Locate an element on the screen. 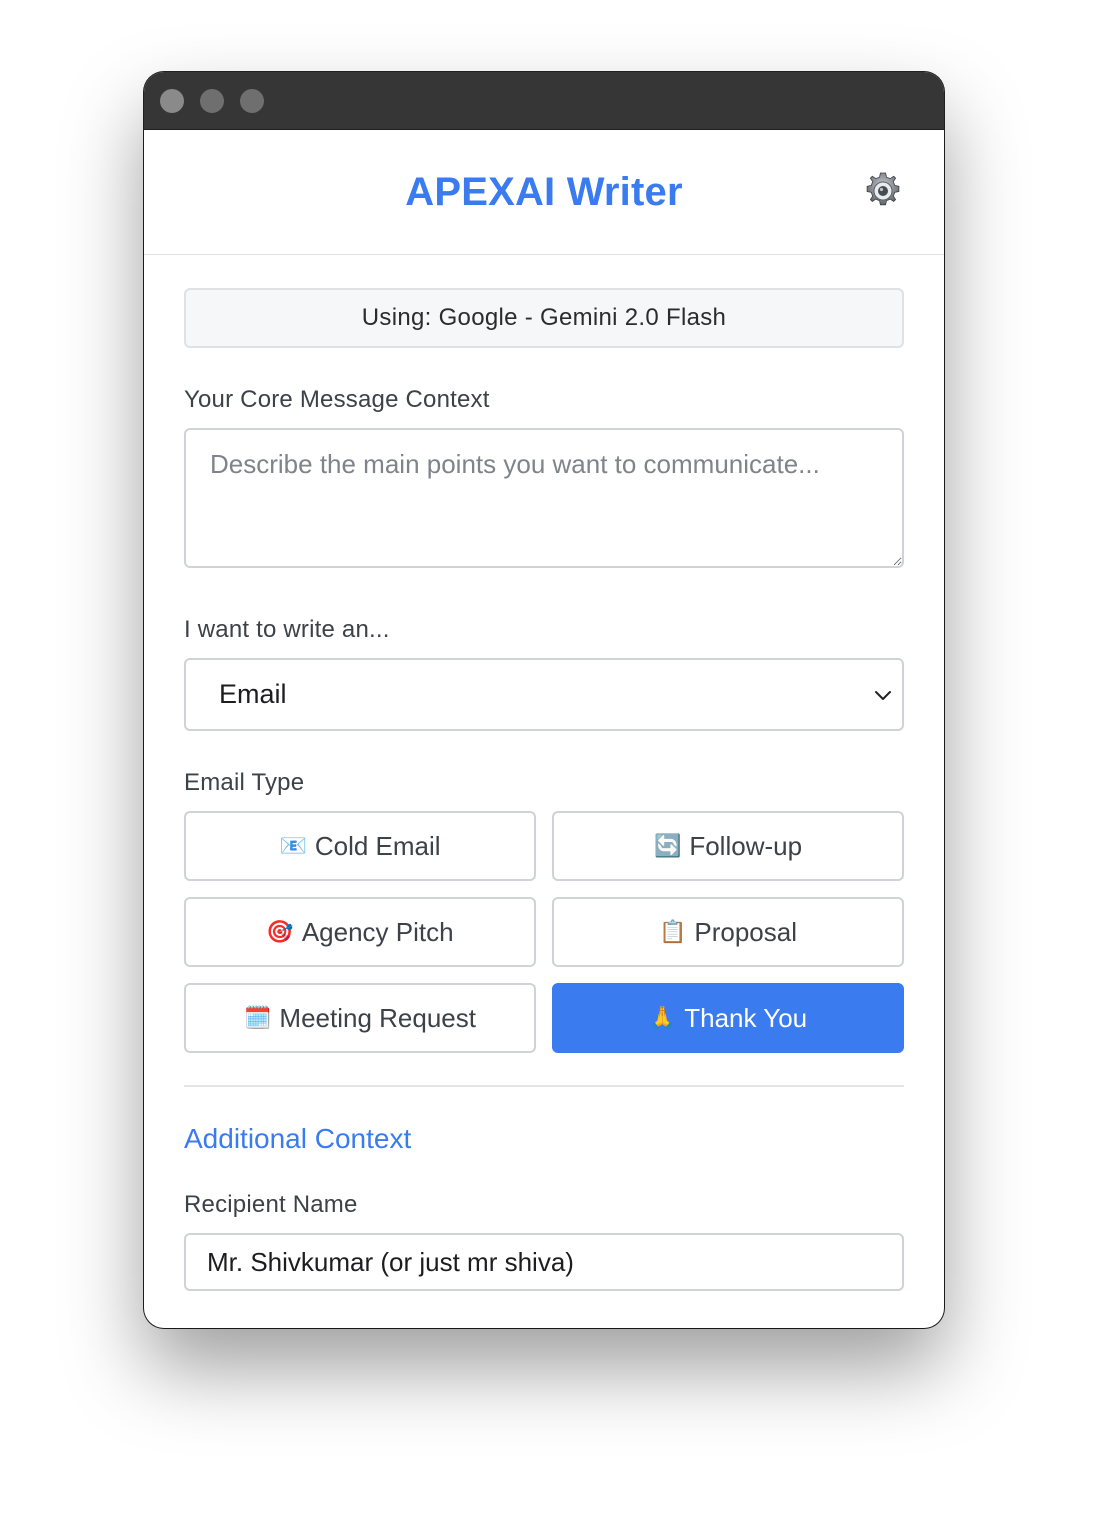  write-type-select: Email is located at coordinates (544, 694).